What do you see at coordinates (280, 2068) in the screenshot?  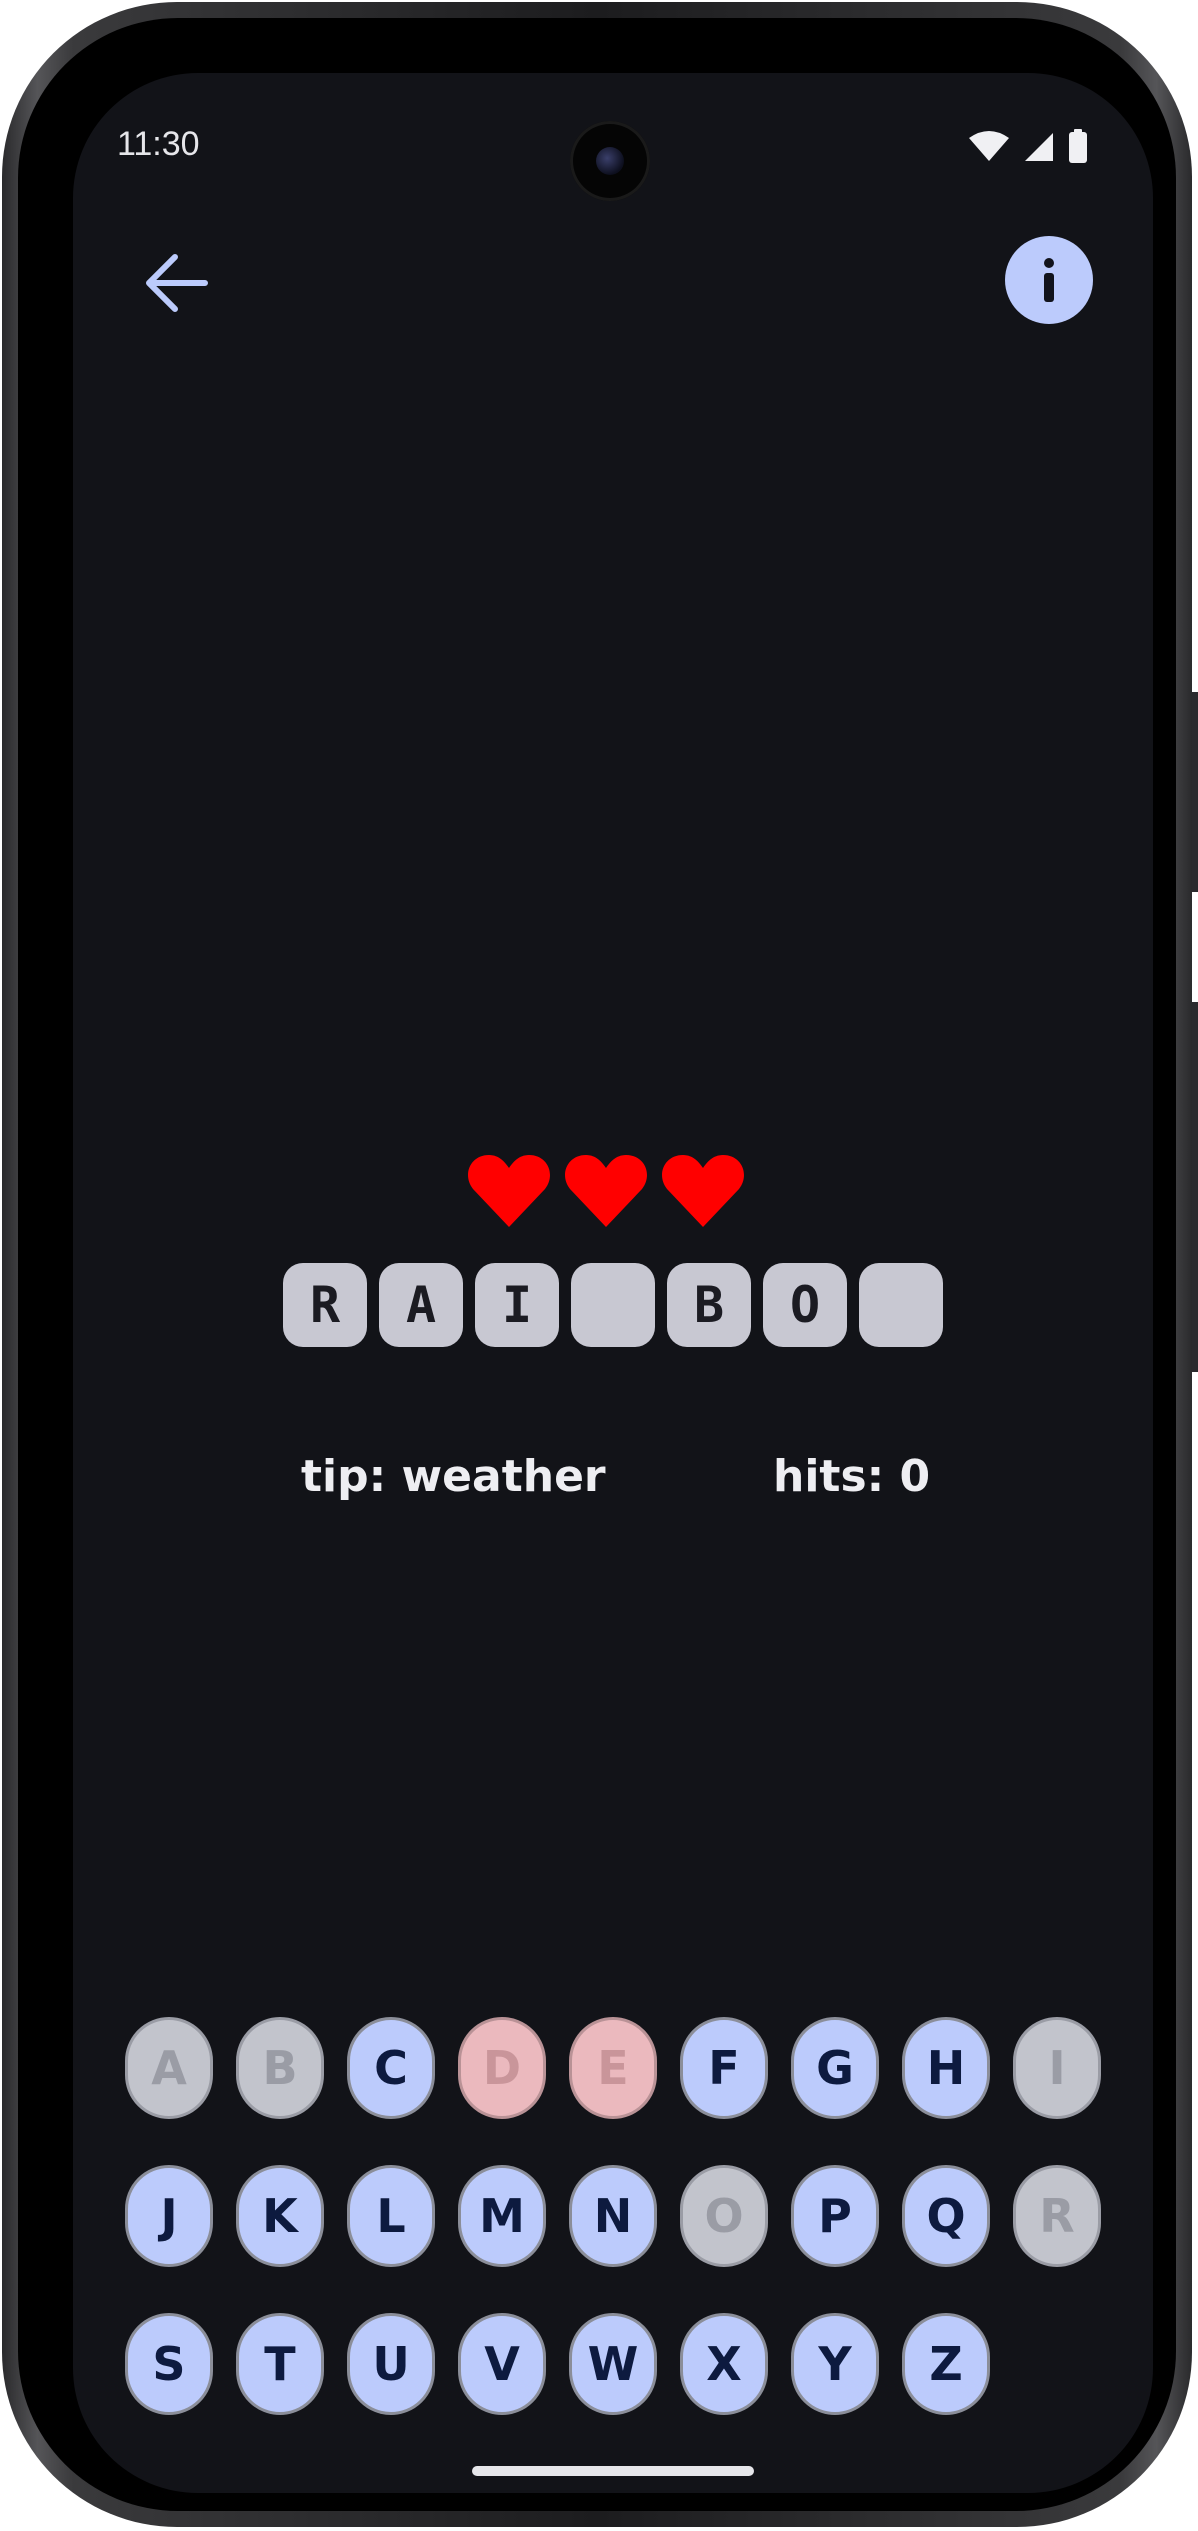 I see `key-b: B` at bounding box center [280, 2068].